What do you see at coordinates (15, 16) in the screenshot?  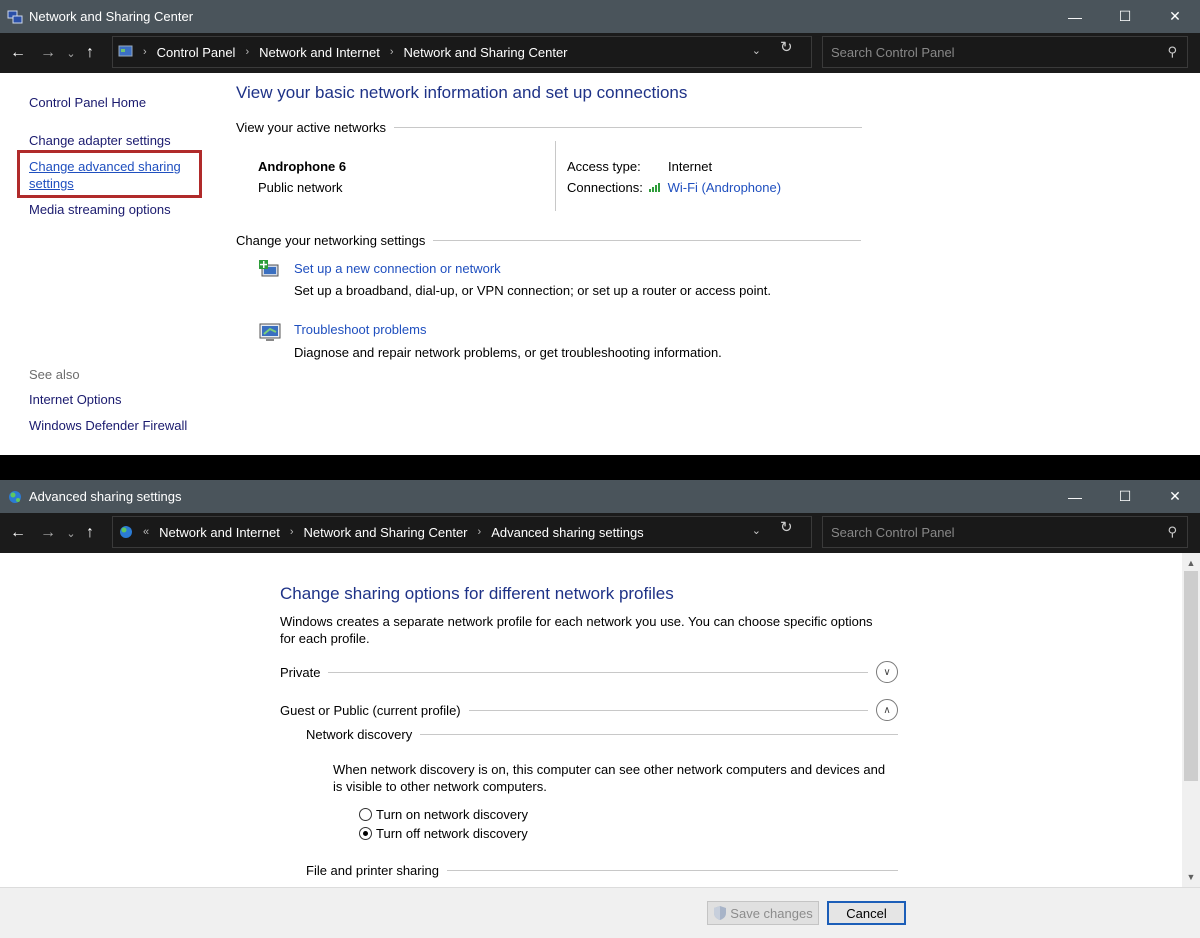 I see `network-center-icon` at bounding box center [15, 16].